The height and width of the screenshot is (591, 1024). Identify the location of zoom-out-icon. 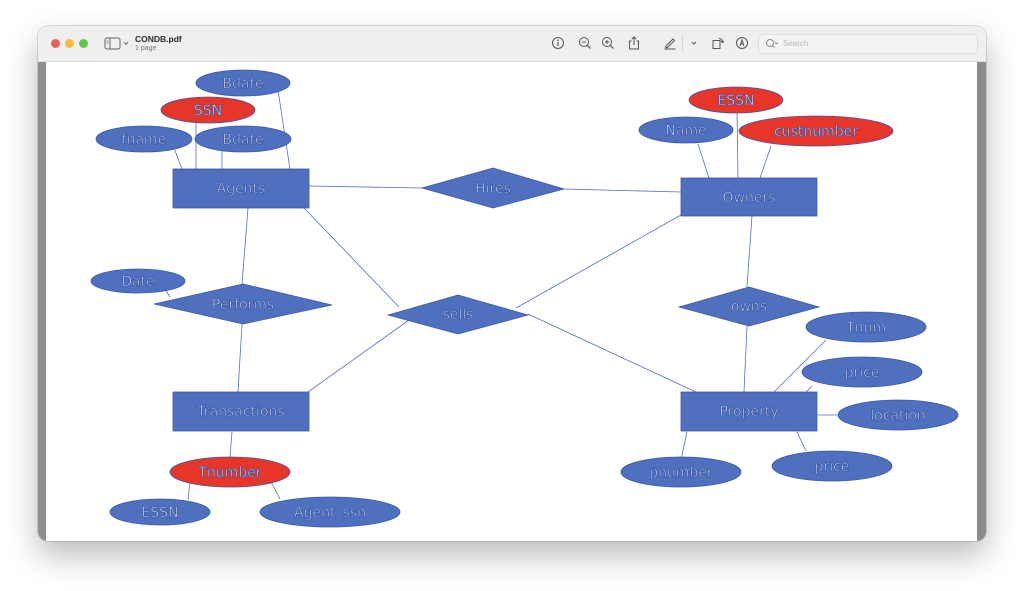
(585, 43).